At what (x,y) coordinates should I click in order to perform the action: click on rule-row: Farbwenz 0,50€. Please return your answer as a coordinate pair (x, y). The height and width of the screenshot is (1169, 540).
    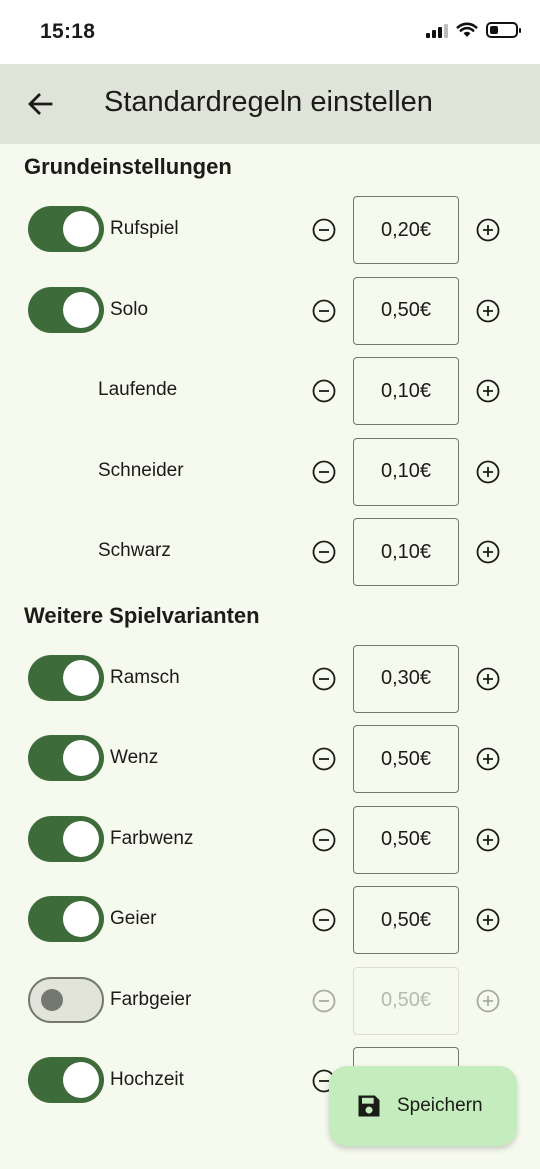
    Looking at the image, I should click on (270, 840).